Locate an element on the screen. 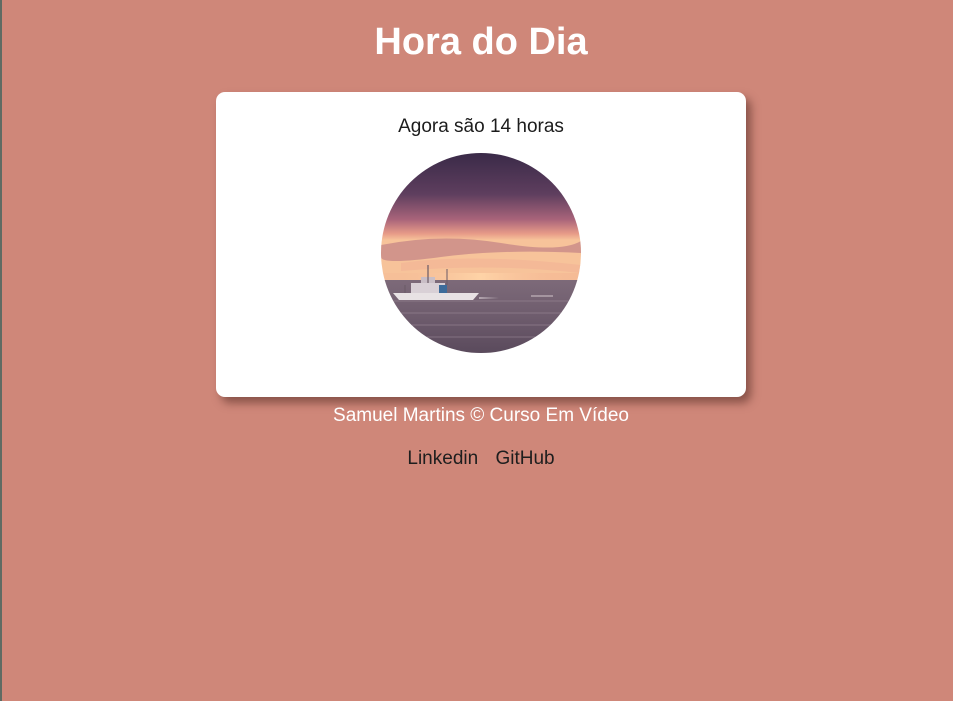 The image size is (953, 701). footer-links: Linkedin GitHub is located at coordinates (476, 459).